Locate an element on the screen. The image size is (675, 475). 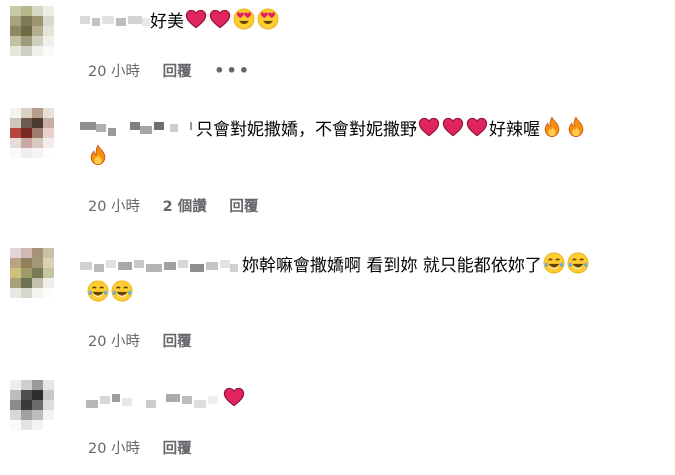
comment-actions: 20 小時 回覆 ••• is located at coordinates (169, 70).